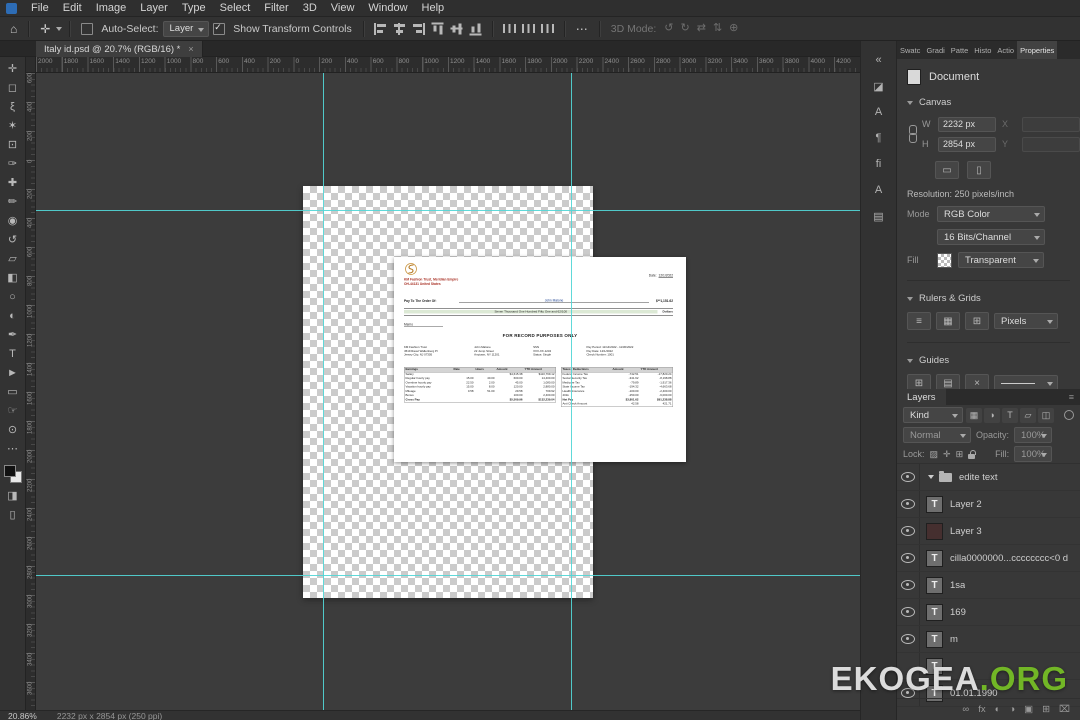 The image size is (1080, 720). I want to click on menu-3d: 3D, so click(310, 8).